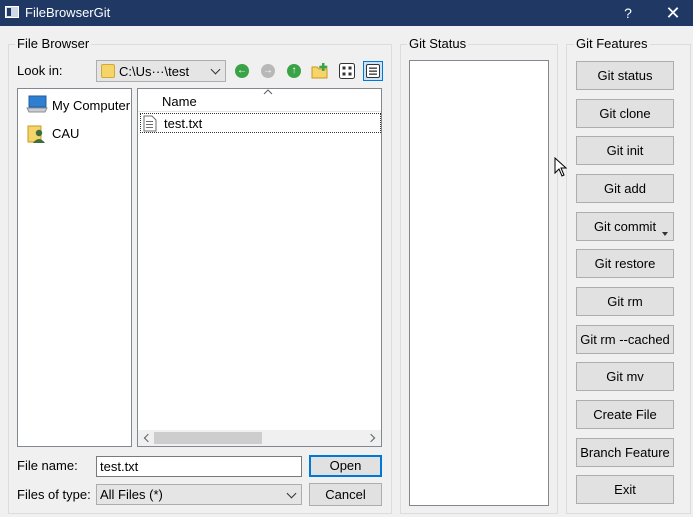 This screenshot has height=517, width=693. I want to click on git-add-button: Git add, so click(625, 188).